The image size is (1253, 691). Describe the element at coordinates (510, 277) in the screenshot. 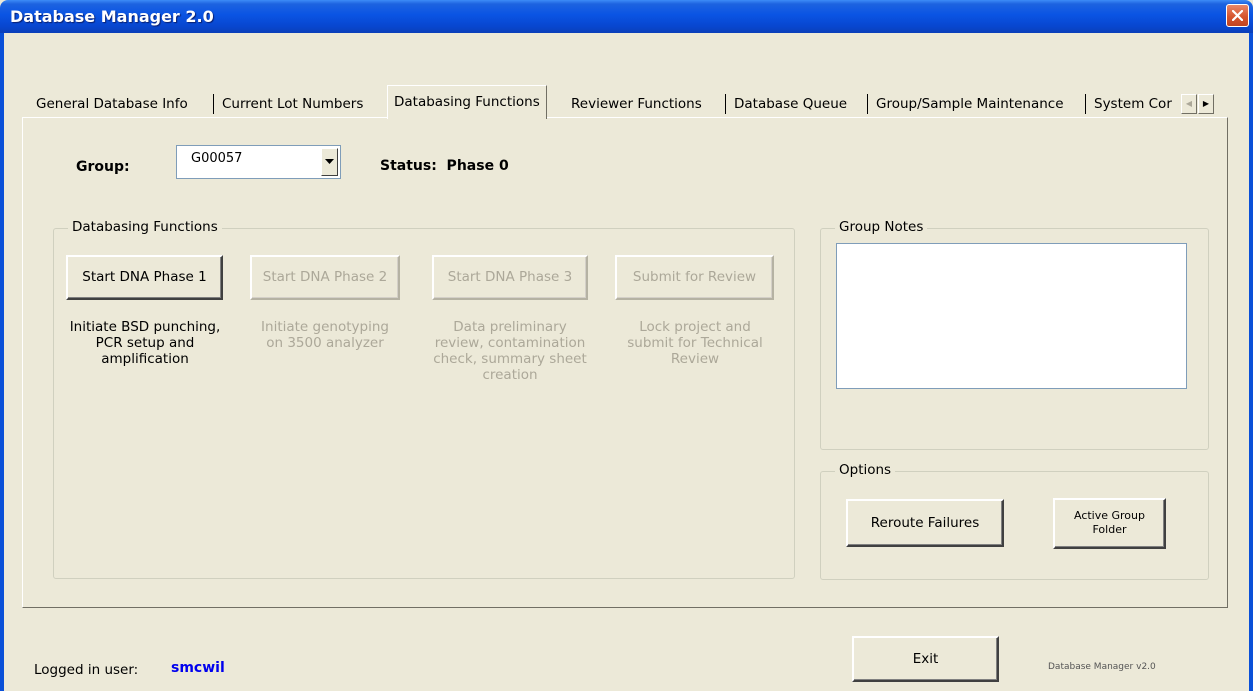

I see `start-dna-phase-3-button: Start DNA Phase 3` at that location.